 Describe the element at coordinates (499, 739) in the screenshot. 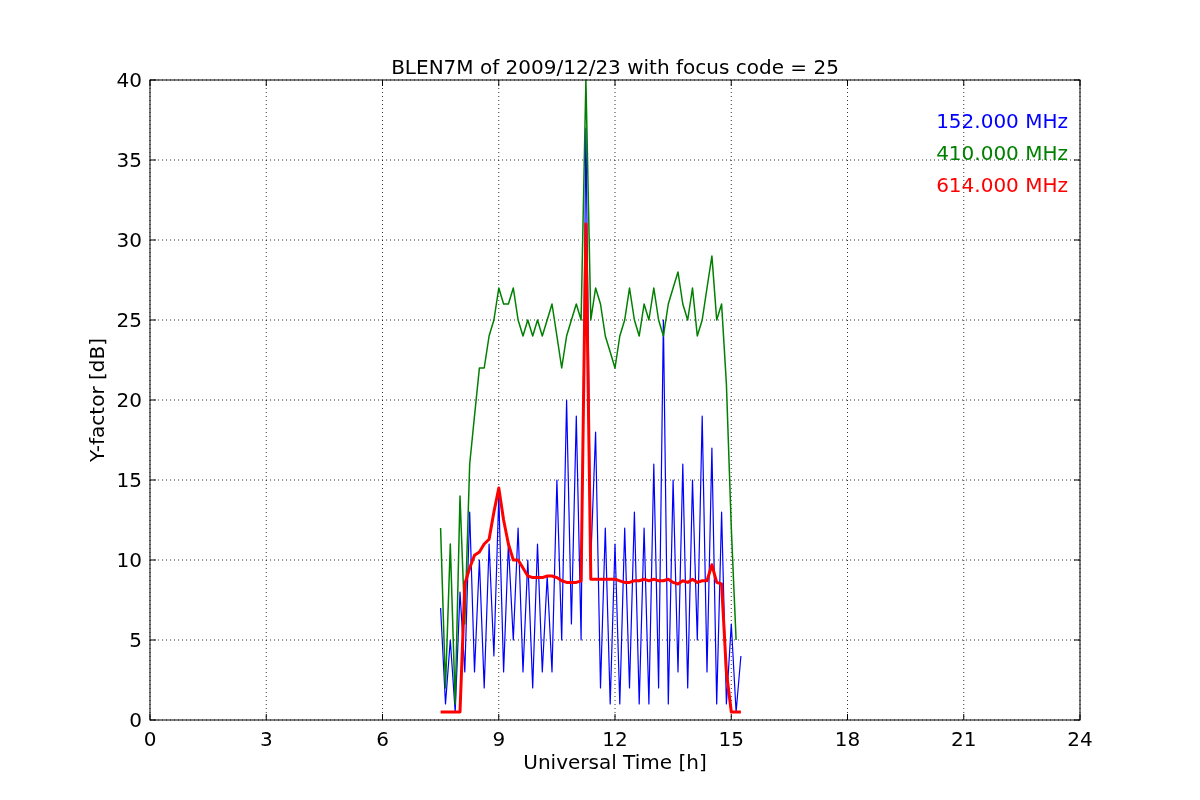

I see `x-tick-label: 9` at that location.